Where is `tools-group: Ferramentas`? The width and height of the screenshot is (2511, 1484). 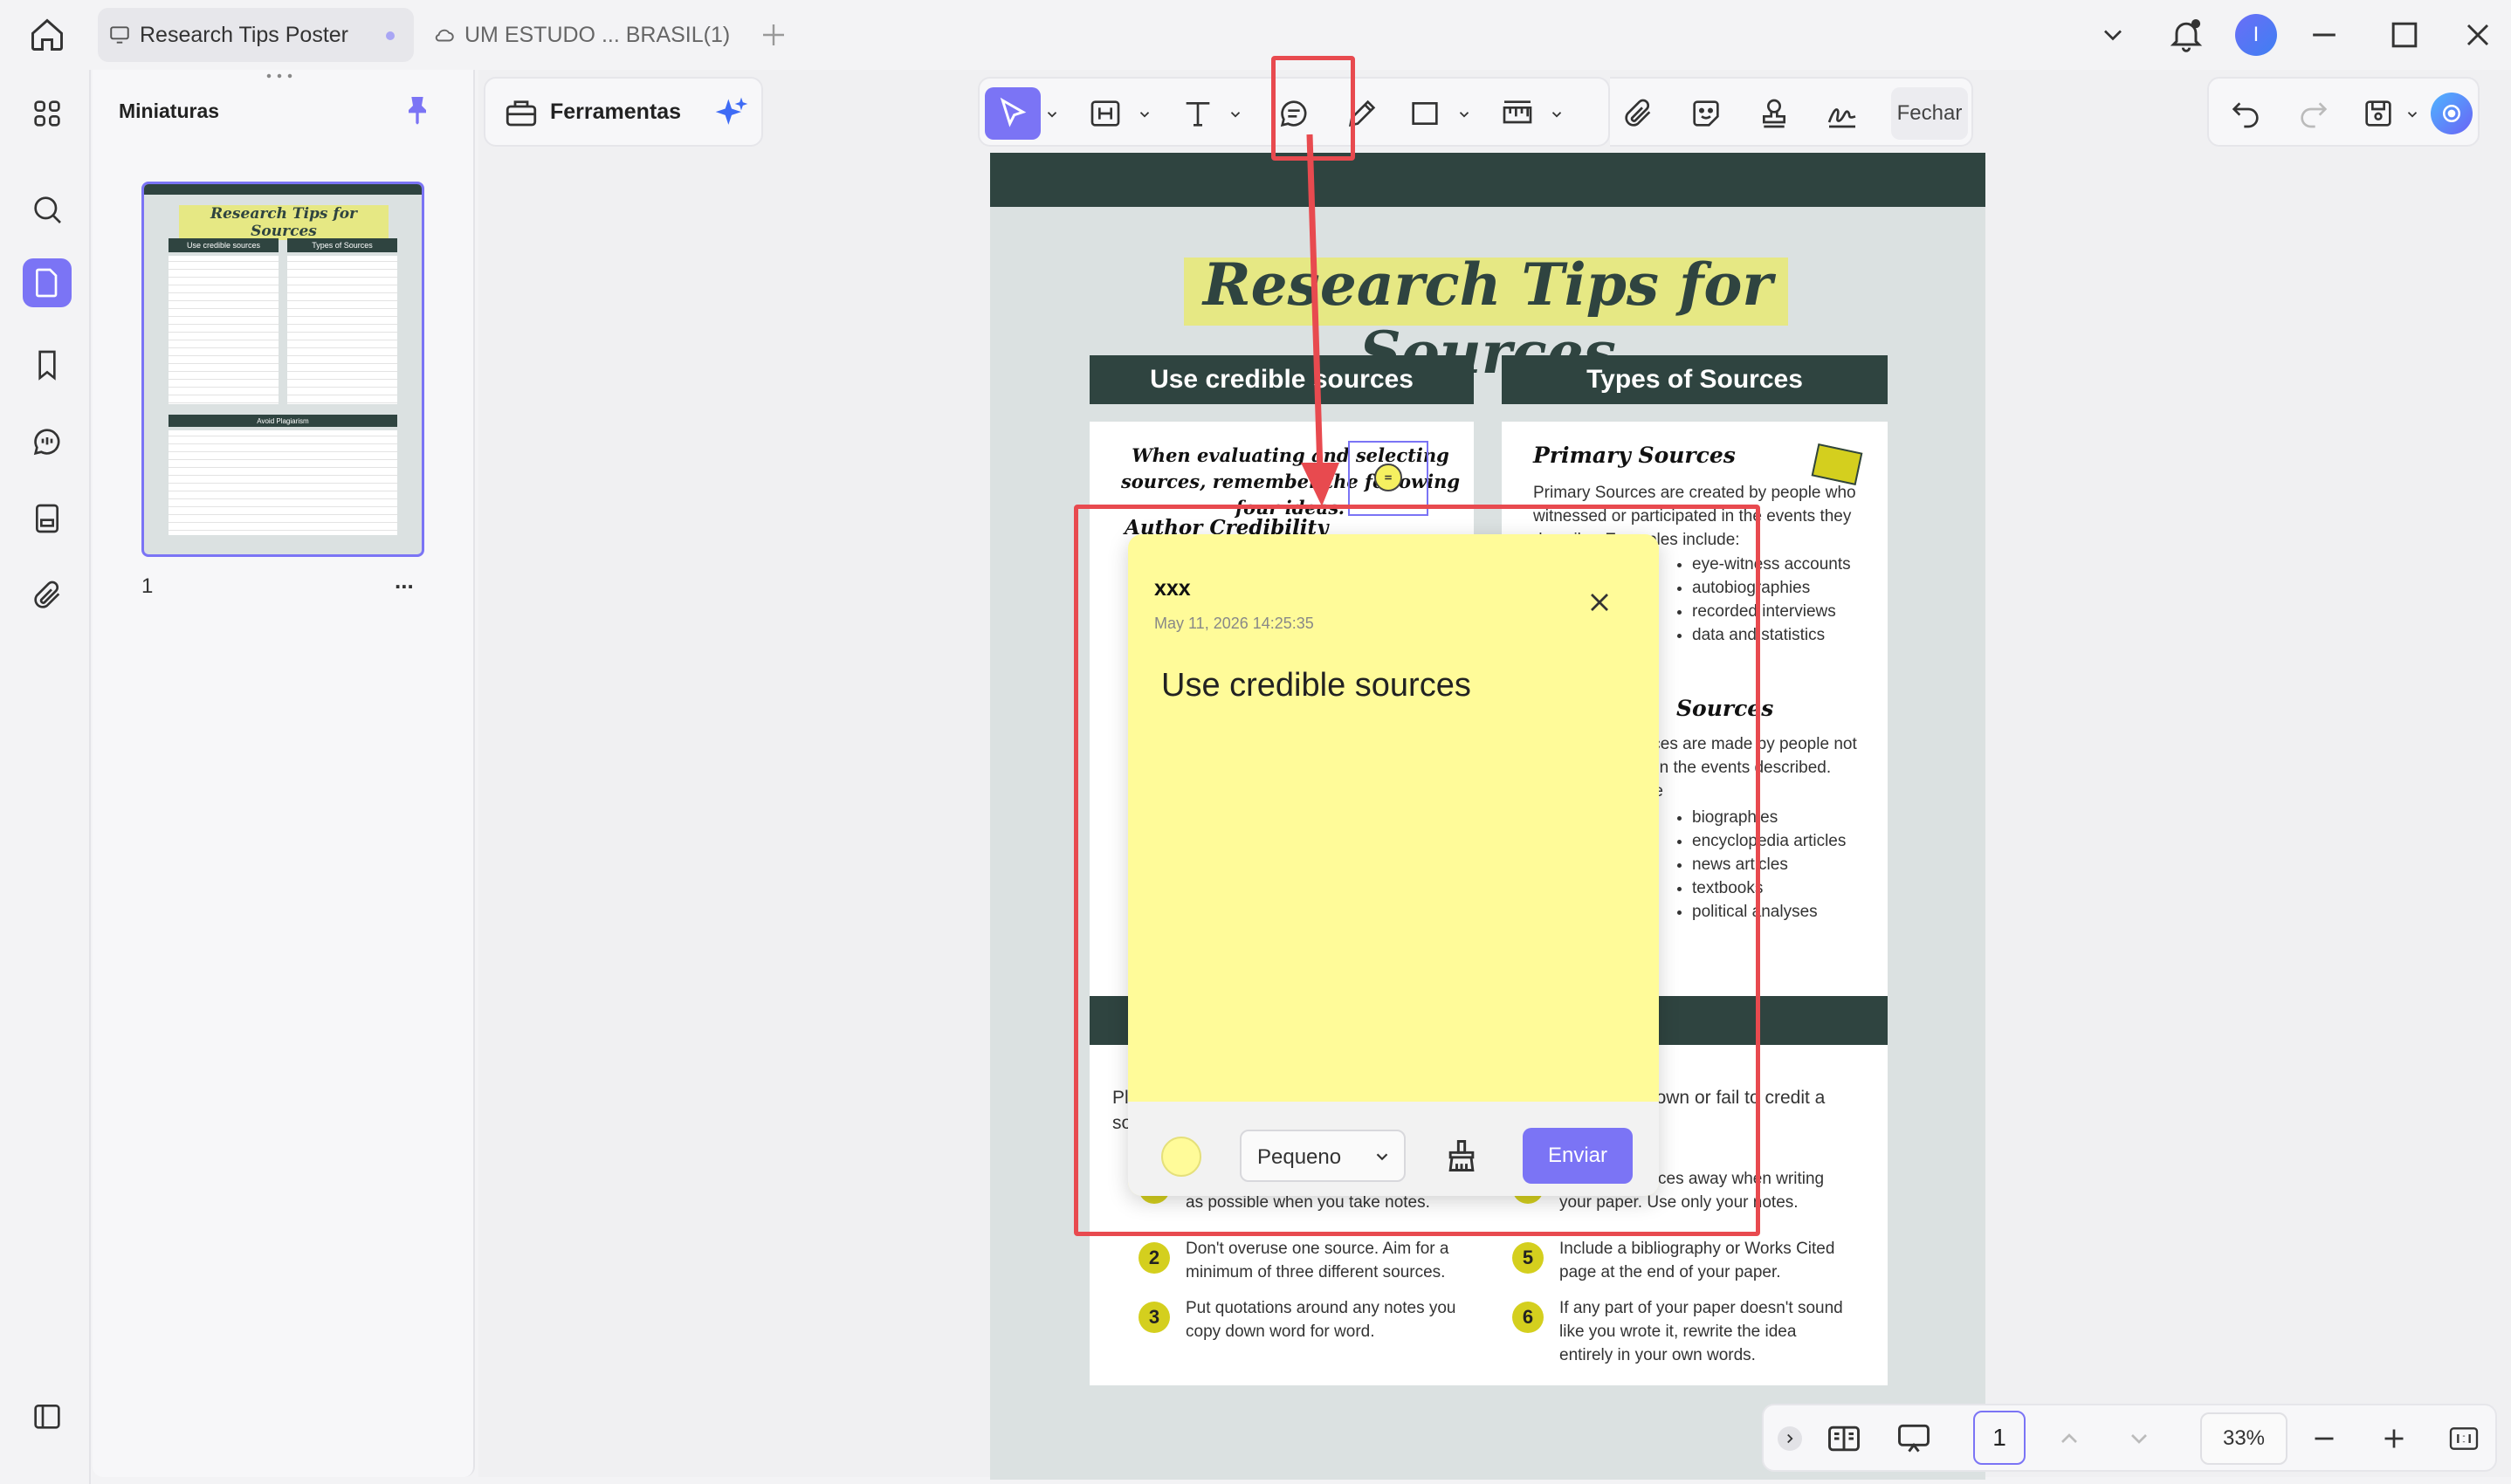
tools-group: Ferramentas is located at coordinates (623, 112).